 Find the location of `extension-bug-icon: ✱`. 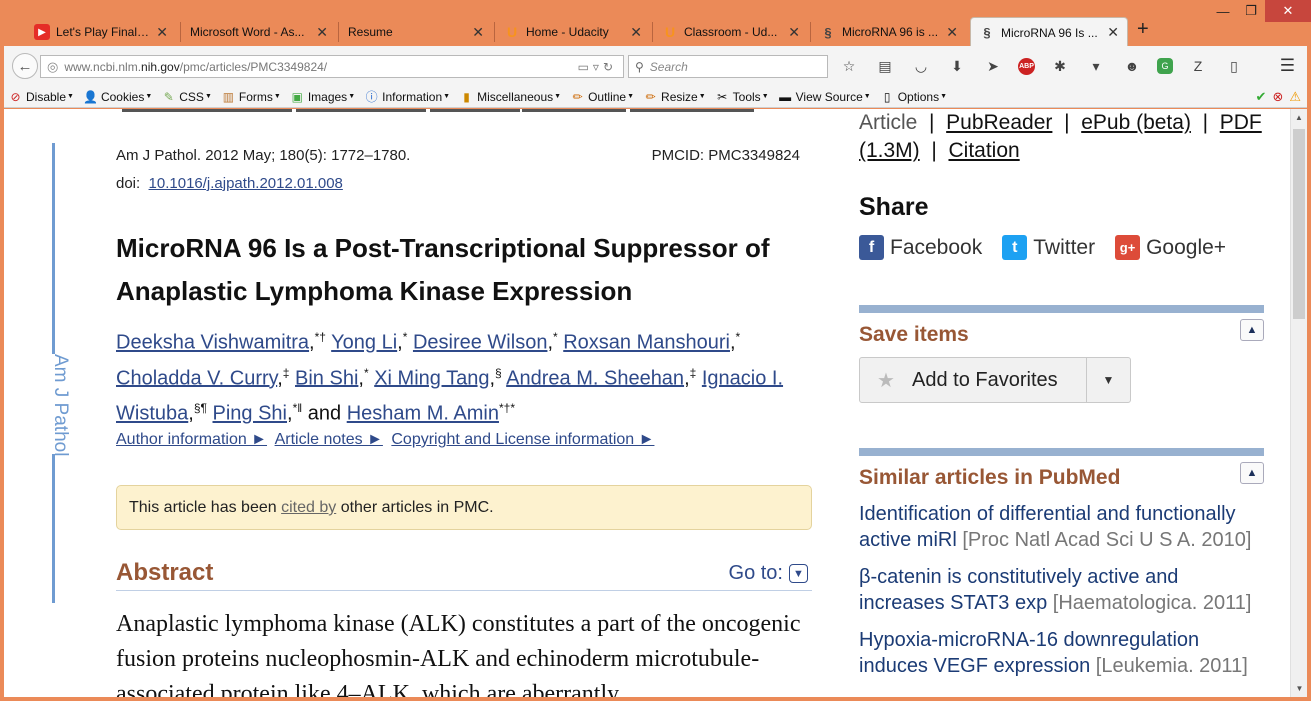

extension-bug-icon: ✱ is located at coordinates (1060, 66).